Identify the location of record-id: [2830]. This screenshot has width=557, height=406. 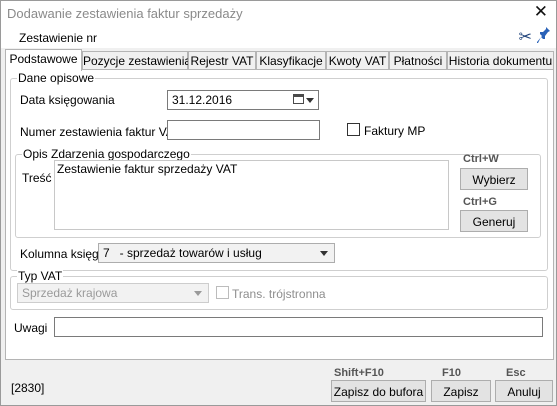
(28, 388).